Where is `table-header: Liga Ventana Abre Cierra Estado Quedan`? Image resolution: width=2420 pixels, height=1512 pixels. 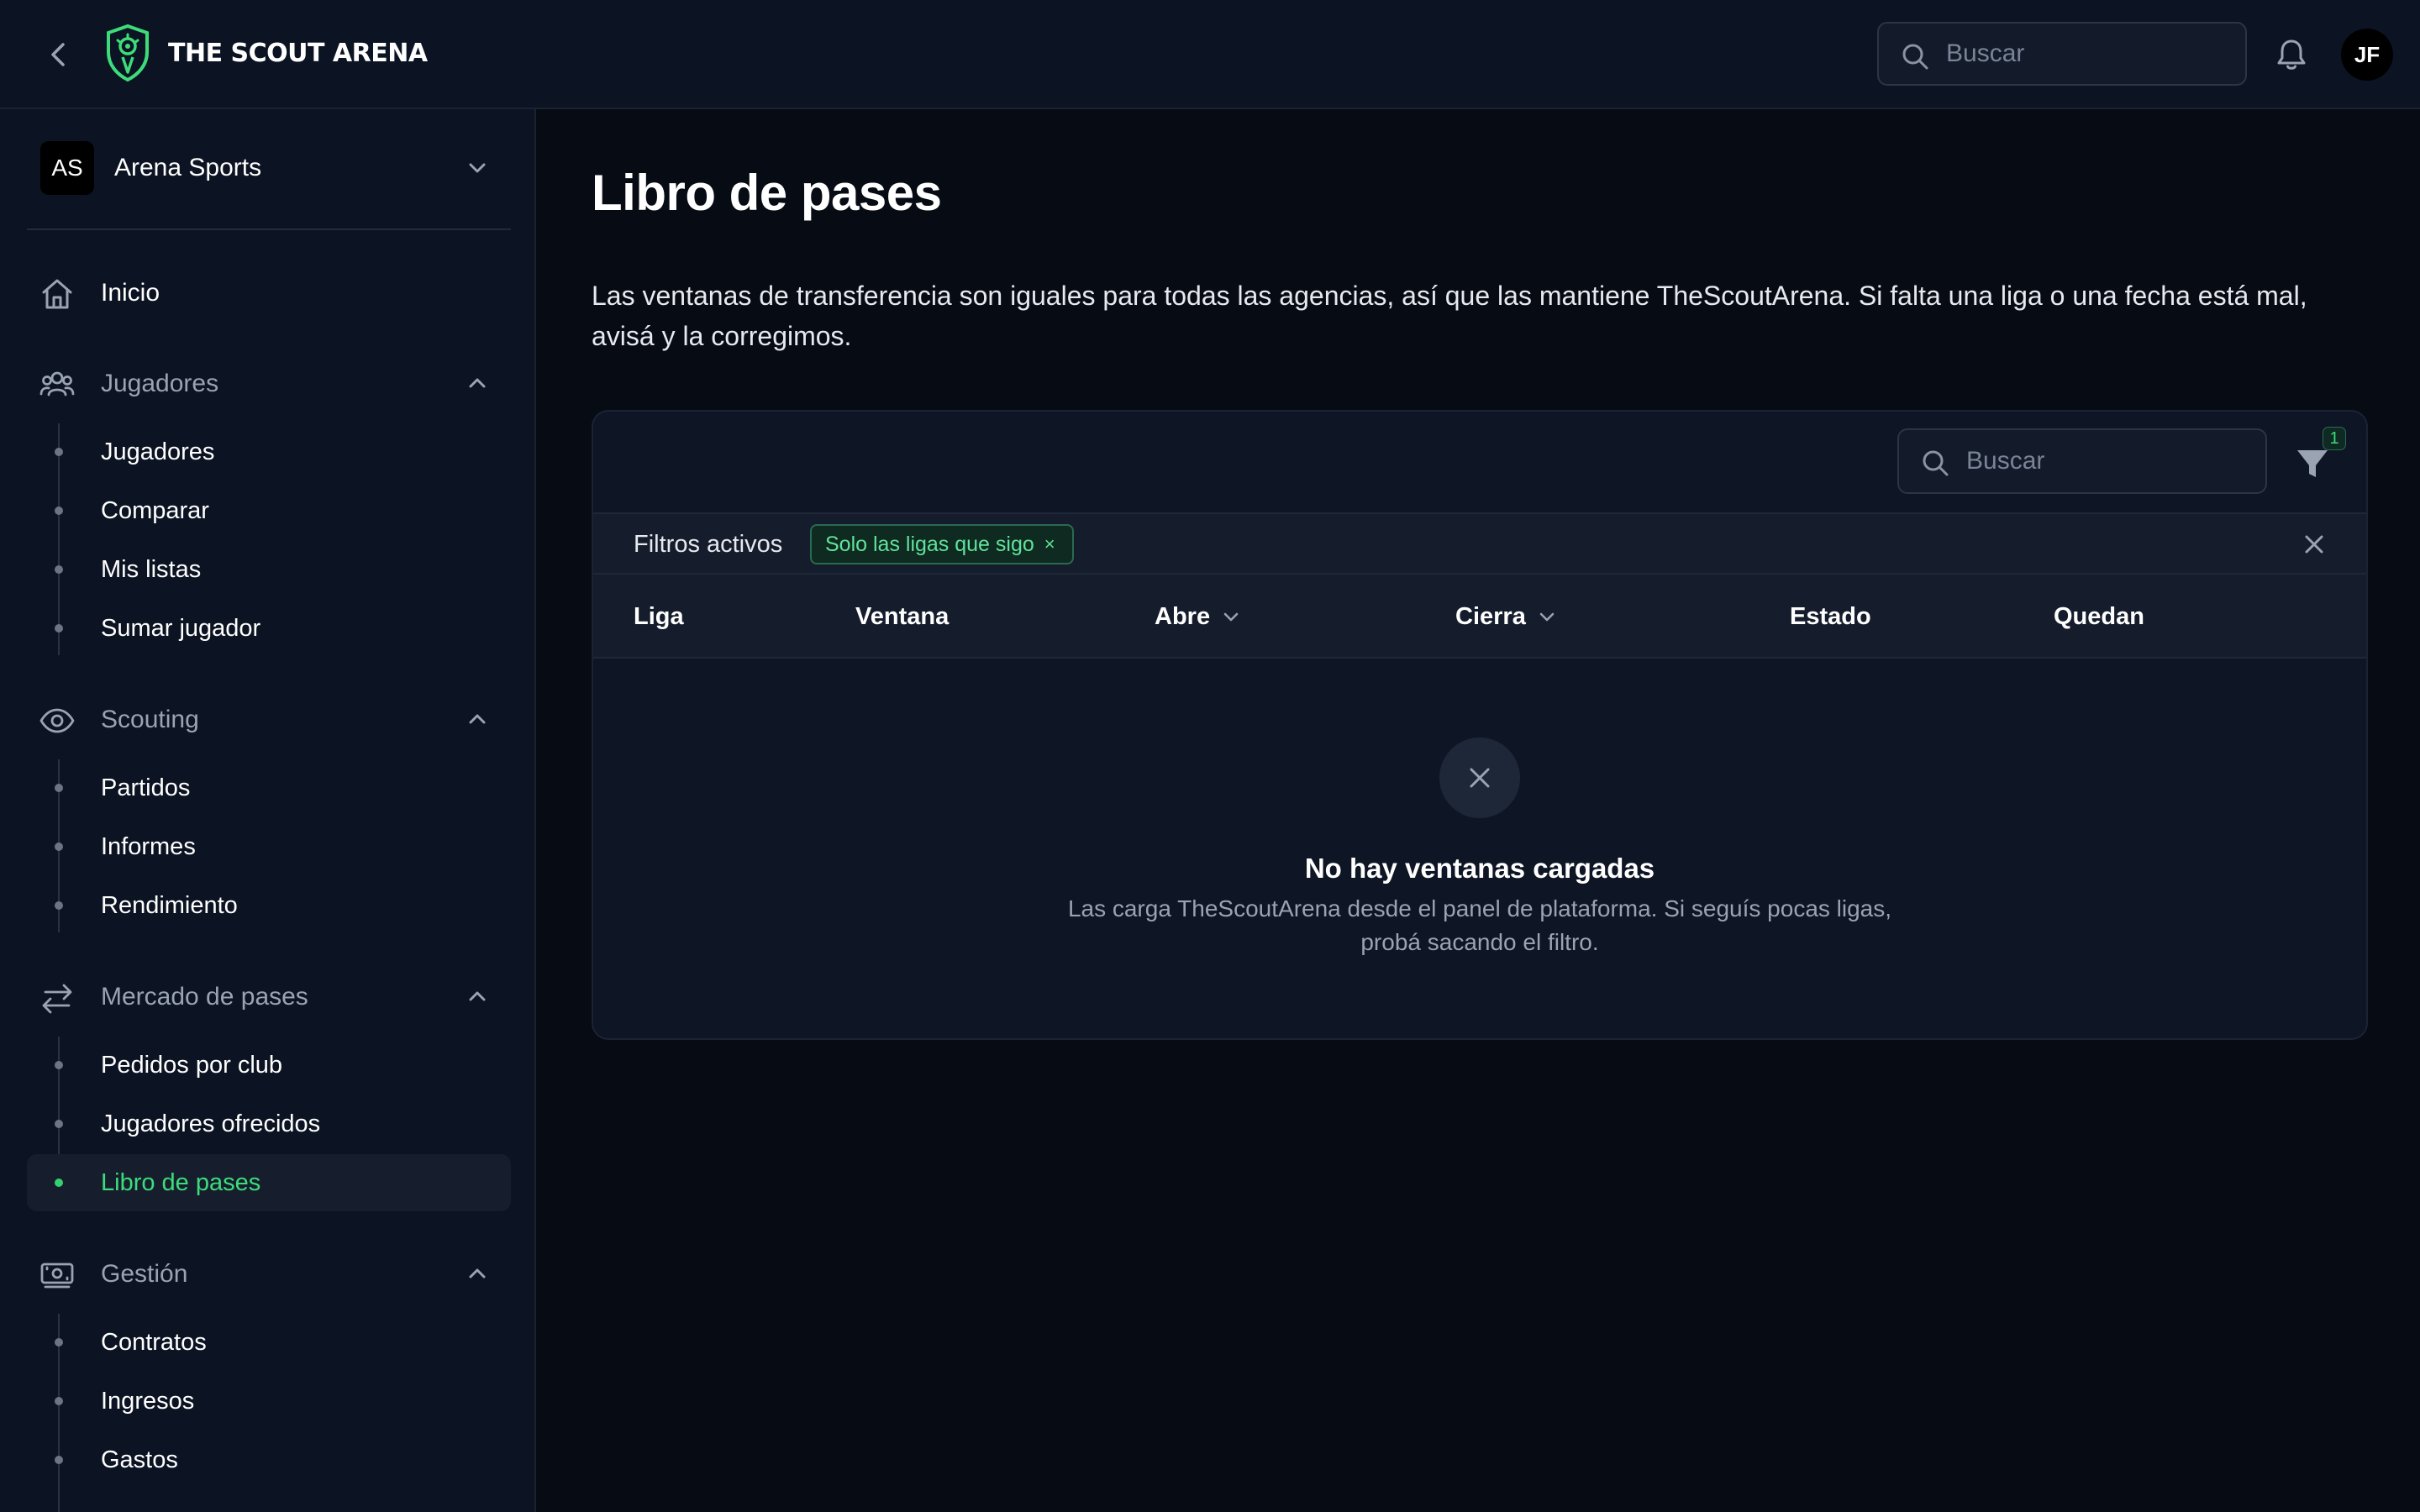 table-header: Liga Ventana Abre Cierra Estado Quedan is located at coordinates (1479, 617).